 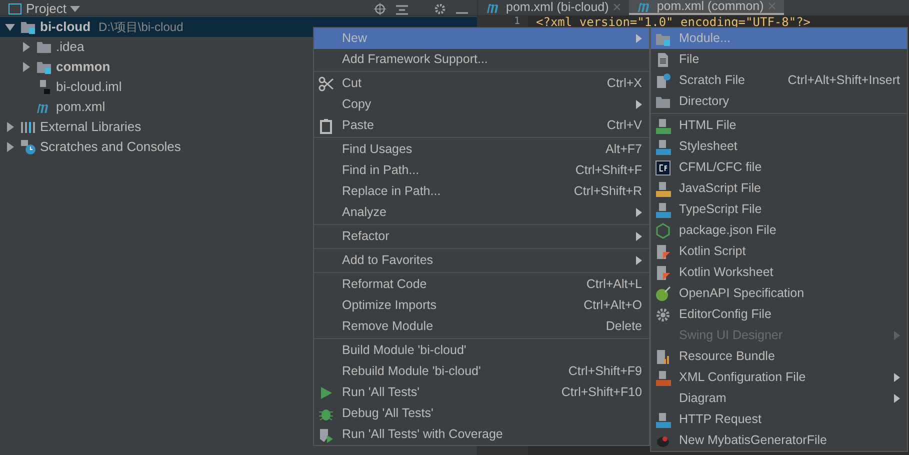 I want to click on dropdown-caret-icon, so click(x=75, y=9).